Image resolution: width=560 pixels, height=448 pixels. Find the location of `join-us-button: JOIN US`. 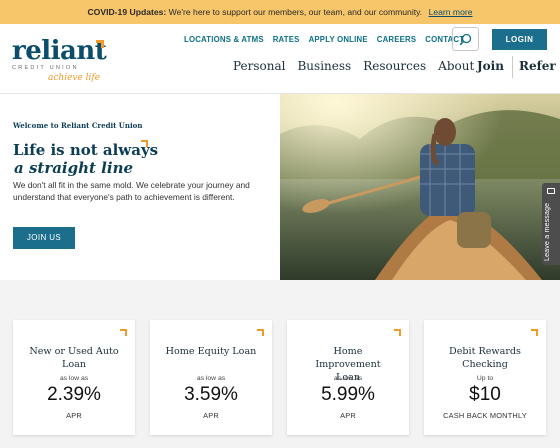

join-us-button: JOIN US is located at coordinates (44, 238).